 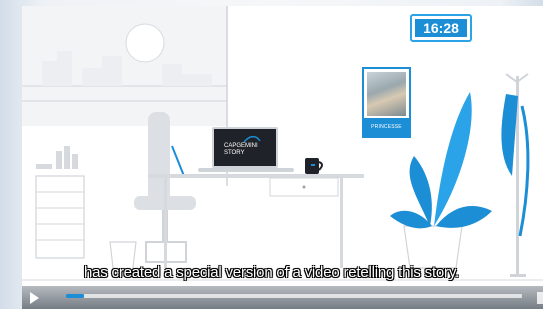 What do you see at coordinates (304, 187) in the screenshot?
I see `drawer-knob` at bounding box center [304, 187].